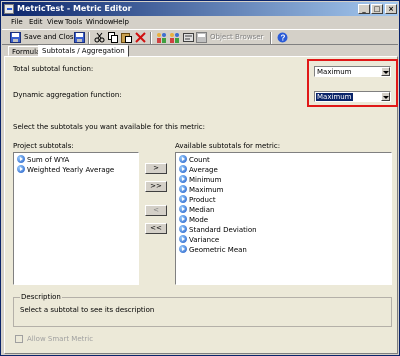 This screenshot has width=400, height=356. I want to click on list-item-label: Standard Deviation, so click(223, 230).